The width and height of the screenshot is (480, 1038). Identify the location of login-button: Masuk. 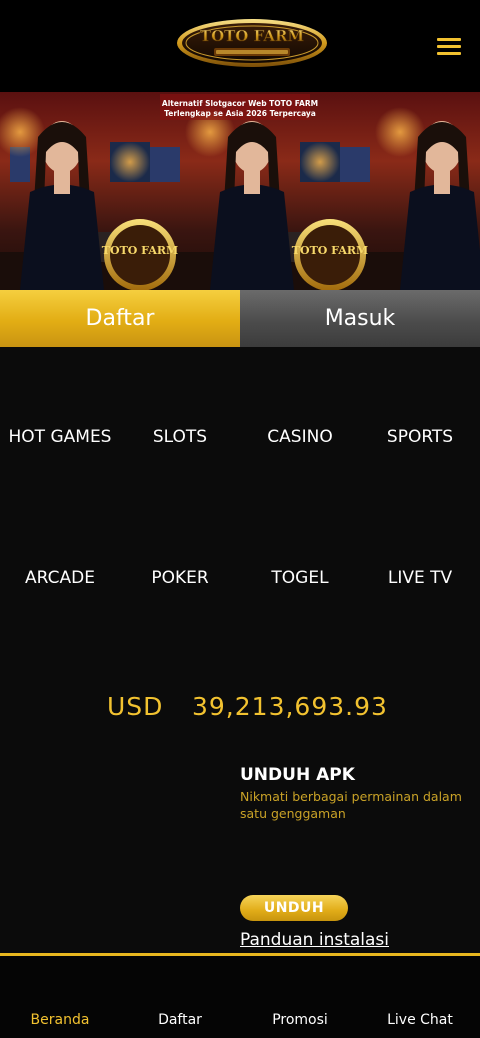
(360, 318).